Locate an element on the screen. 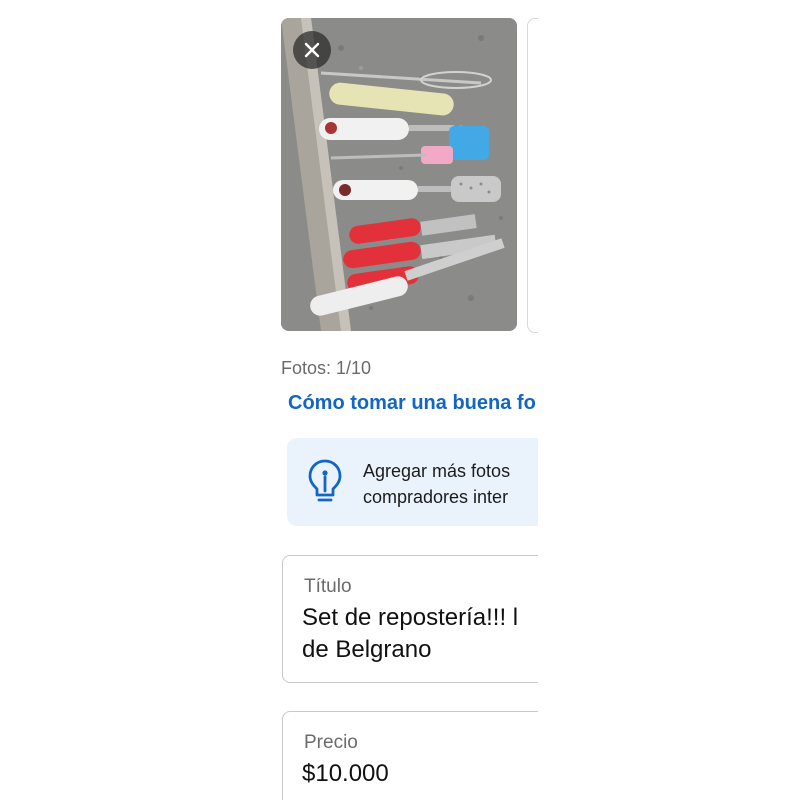  price-label: Precio is located at coordinates (331, 742).